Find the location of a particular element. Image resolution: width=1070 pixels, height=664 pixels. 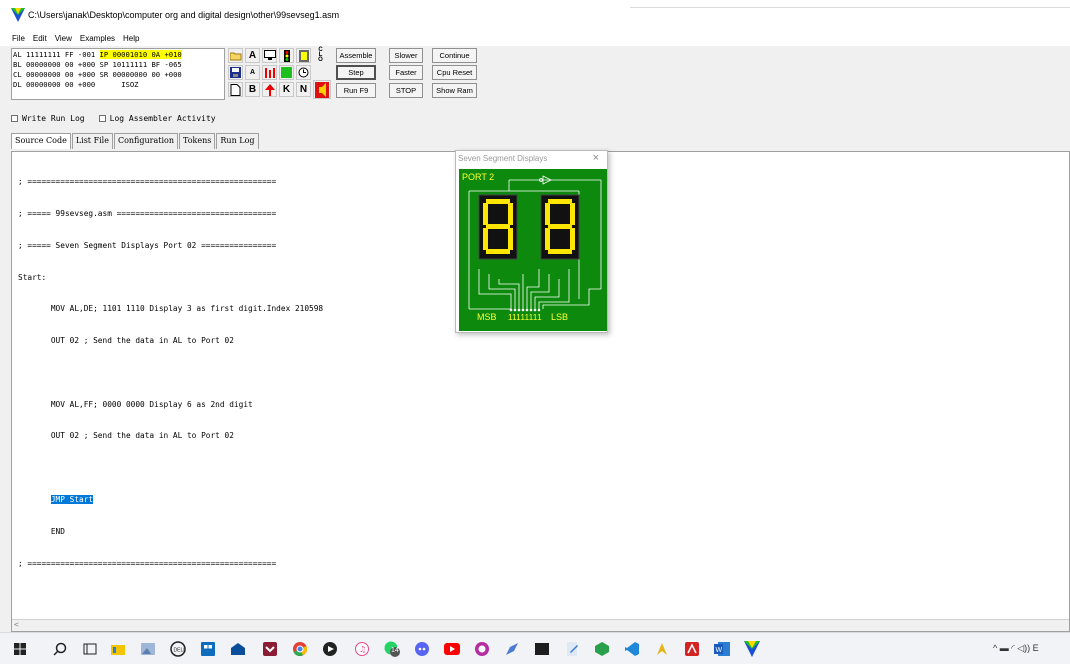

menu-examples: Examples is located at coordinates (97, 38).